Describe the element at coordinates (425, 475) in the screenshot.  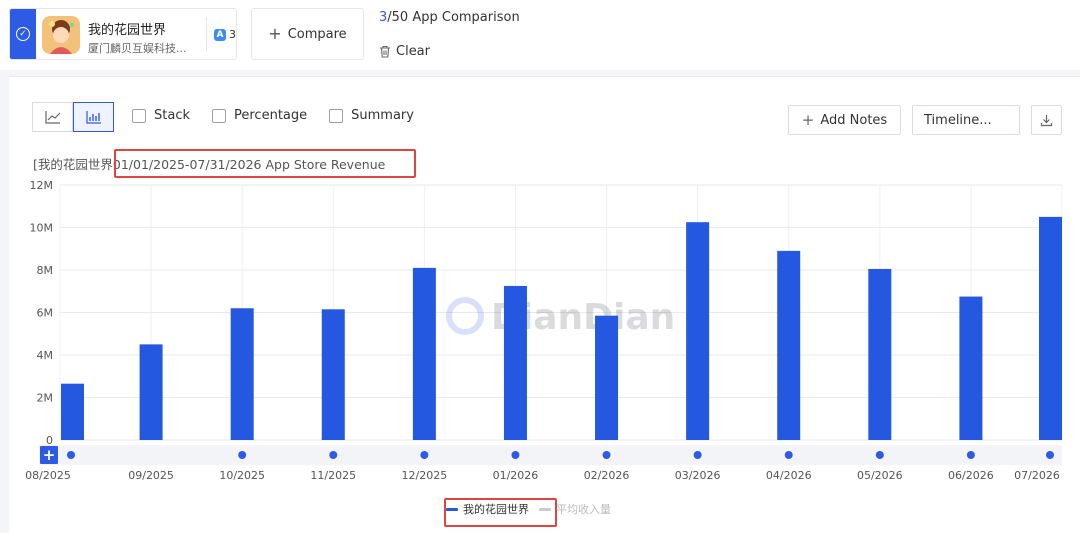
I see `x-tick-label: 12/2025` at that location.